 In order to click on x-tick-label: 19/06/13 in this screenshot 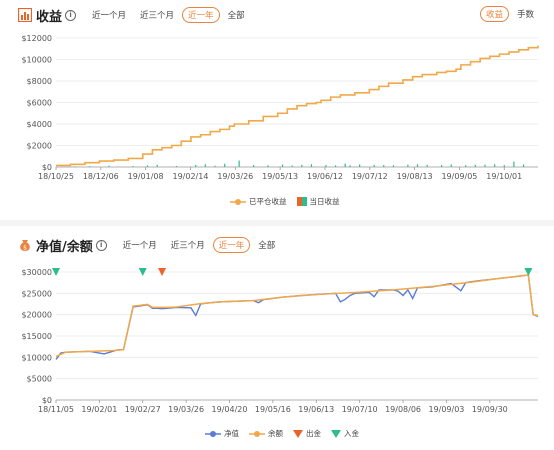, I will do `click(316, 409)`.